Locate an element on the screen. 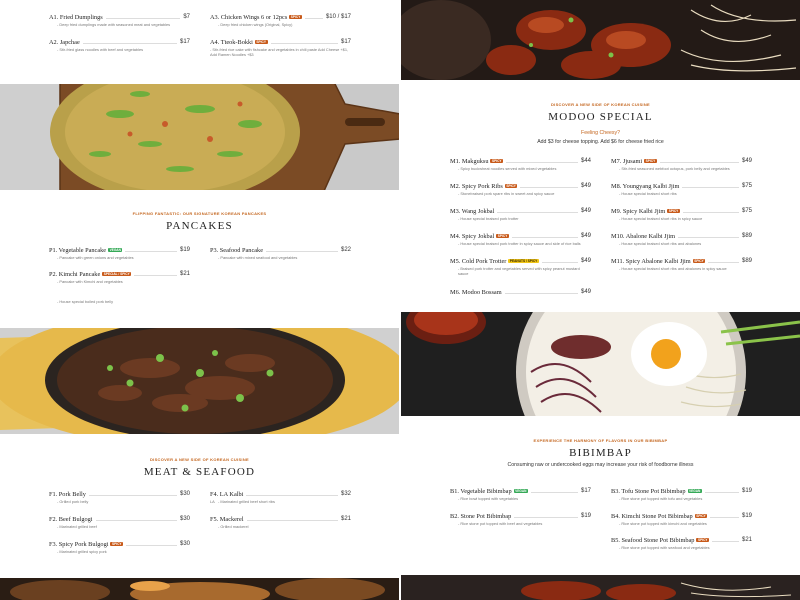 The image size is (800, 600). pancake-photo is located at coordinates (199, 137).